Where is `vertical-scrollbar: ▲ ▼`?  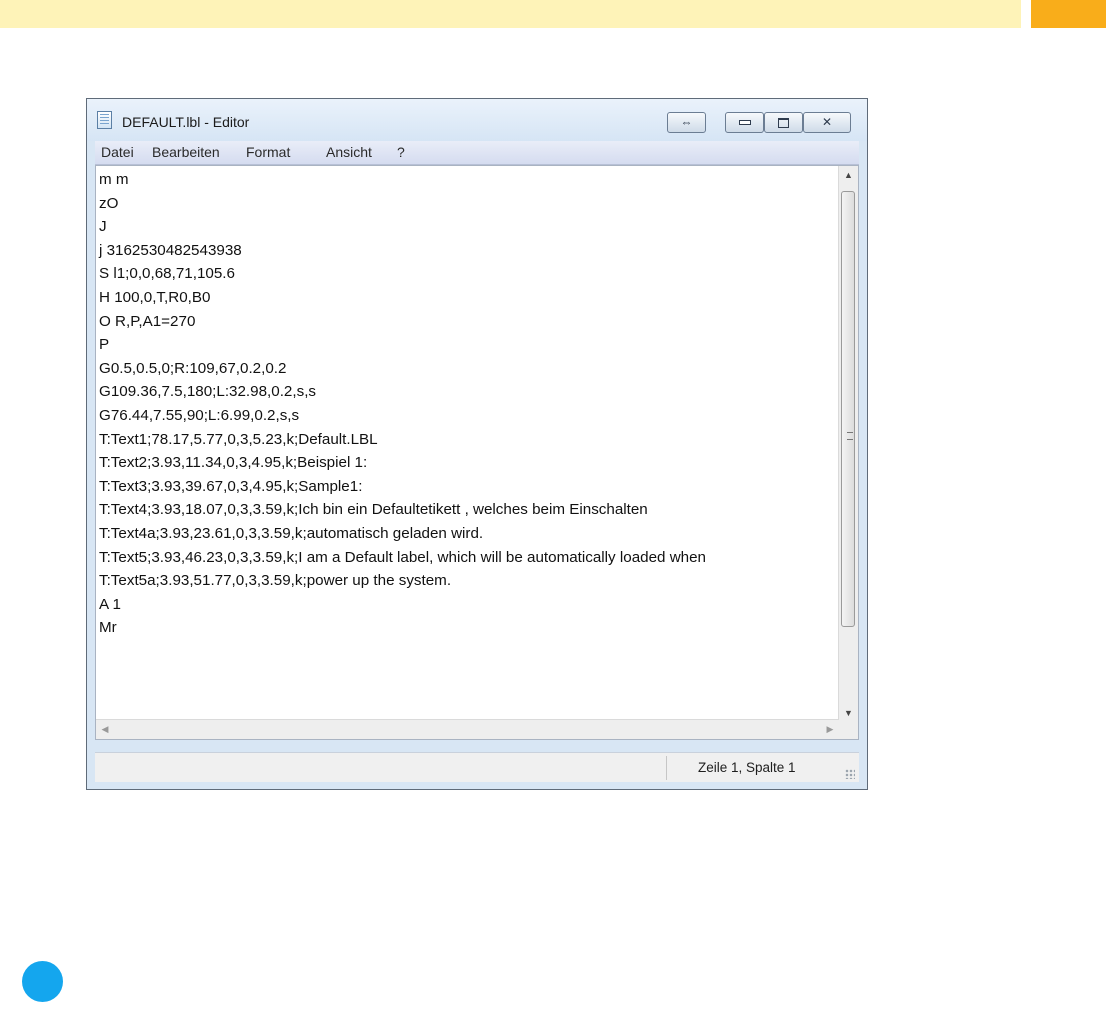 vertical-scrollbar: ▲ ▼ is located at coordinates (848, 444).